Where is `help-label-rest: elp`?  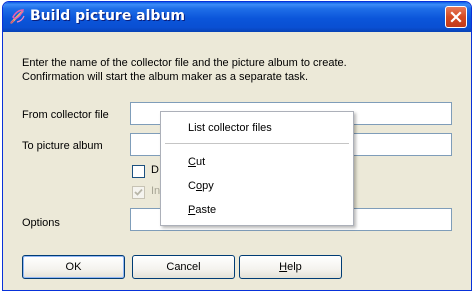
help-label-rest: elp is located at coordinates (294, 267).